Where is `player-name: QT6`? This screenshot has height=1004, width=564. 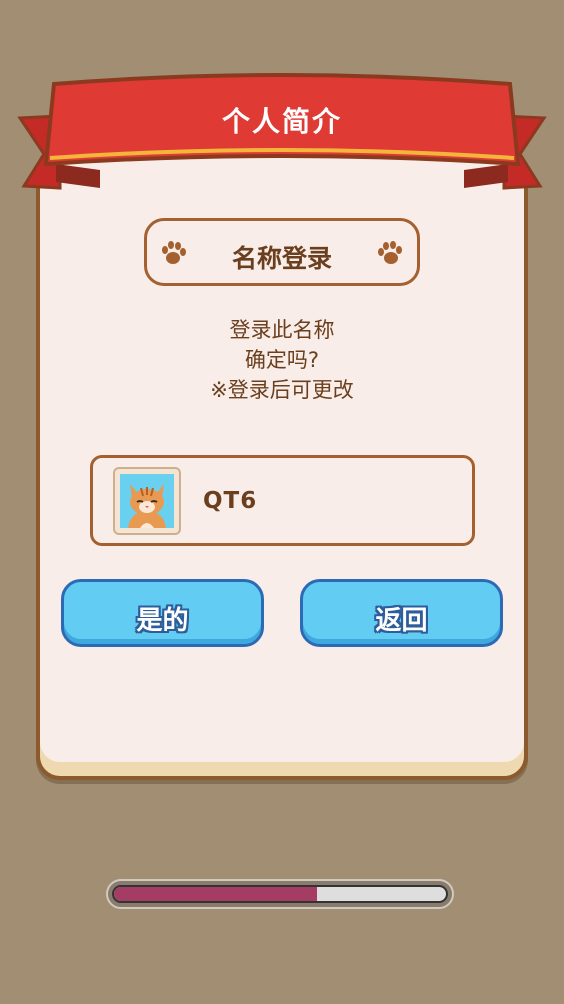 player-name: QT6 is located at coordinates (230, 501).